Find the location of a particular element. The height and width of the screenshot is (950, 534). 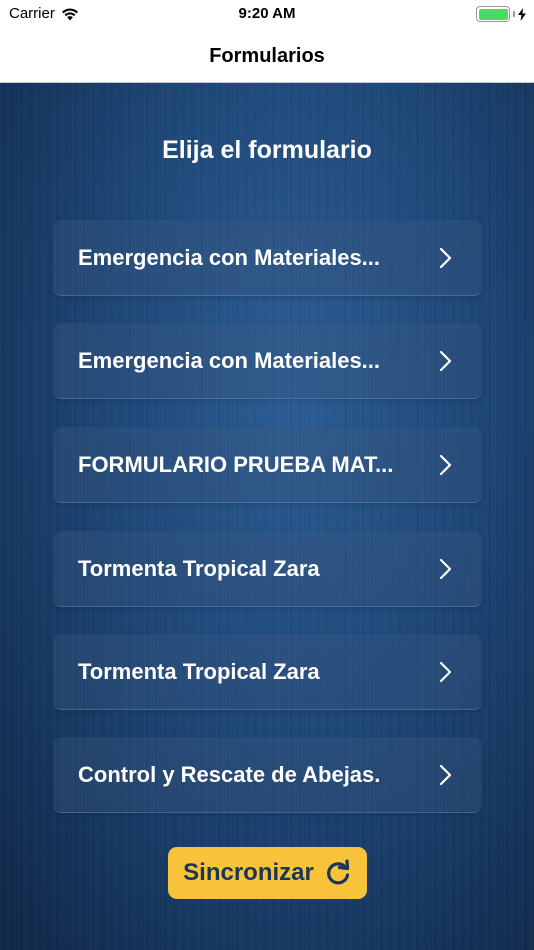

form-list-item: Control y Rescate de Abejas. is located at coordinates (267, 775).